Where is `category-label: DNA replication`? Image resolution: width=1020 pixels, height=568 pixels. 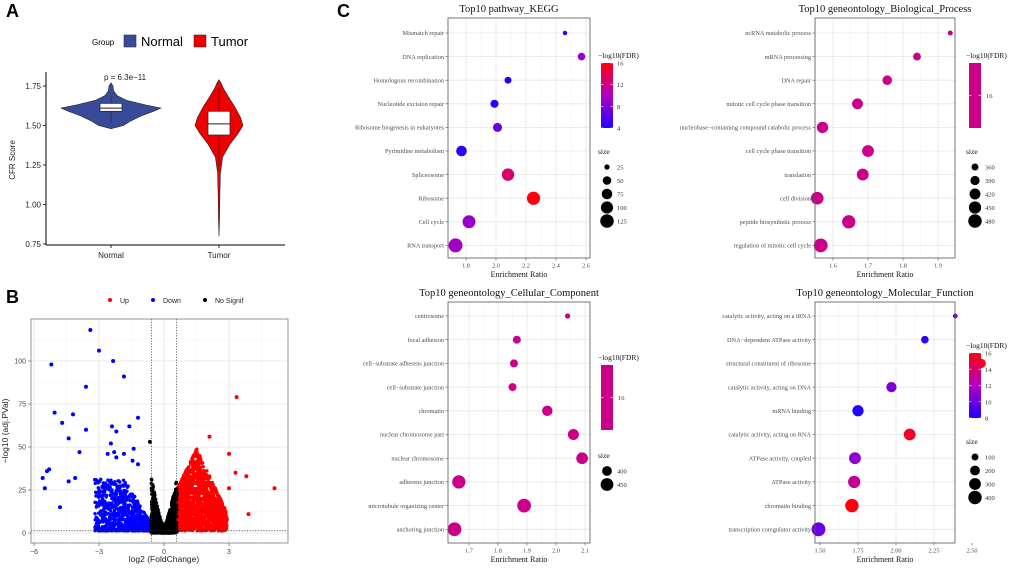 category-label: DNA replication is located at coordinates (423, 57).